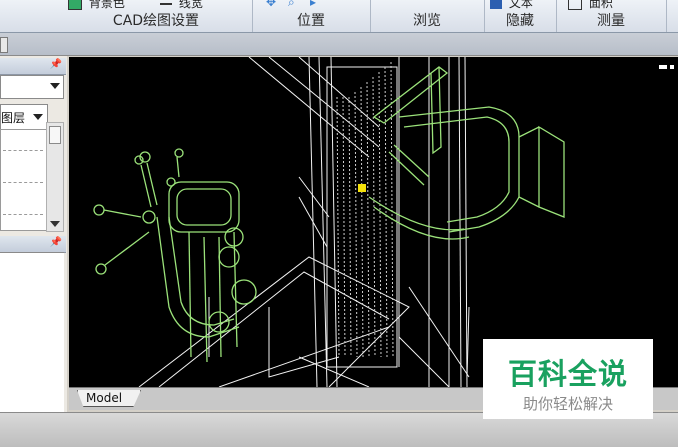 This screenshot has width=678, height=447. I want to click on watermark-title: 百科全说, so click(567, 374).